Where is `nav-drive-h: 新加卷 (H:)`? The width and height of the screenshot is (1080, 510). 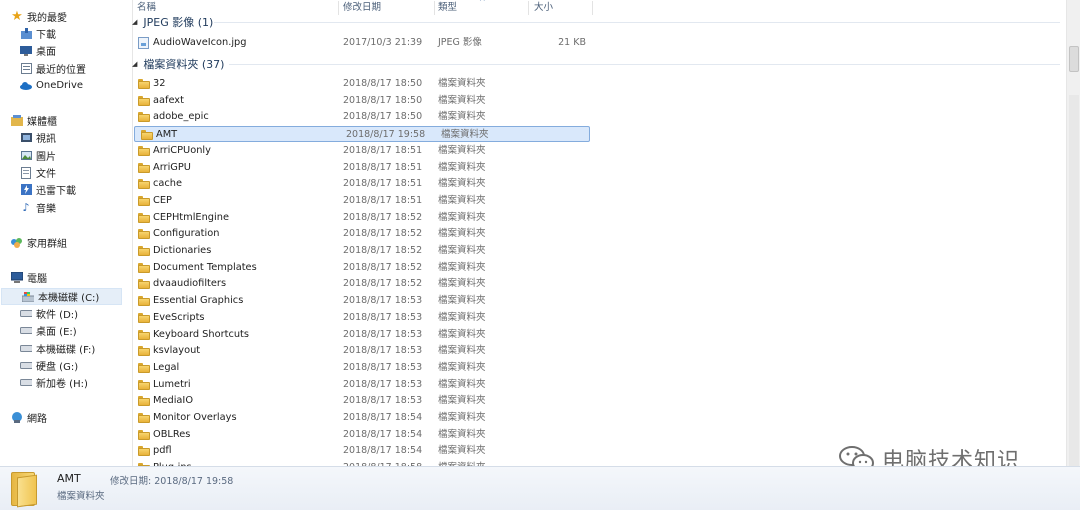
nav-drive-h: 新加卷 (H:) is located at coordinates (62, 382).